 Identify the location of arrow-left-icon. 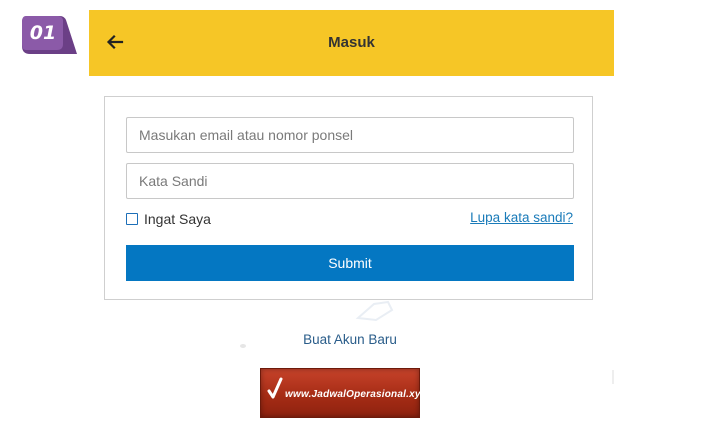
(115, 42).